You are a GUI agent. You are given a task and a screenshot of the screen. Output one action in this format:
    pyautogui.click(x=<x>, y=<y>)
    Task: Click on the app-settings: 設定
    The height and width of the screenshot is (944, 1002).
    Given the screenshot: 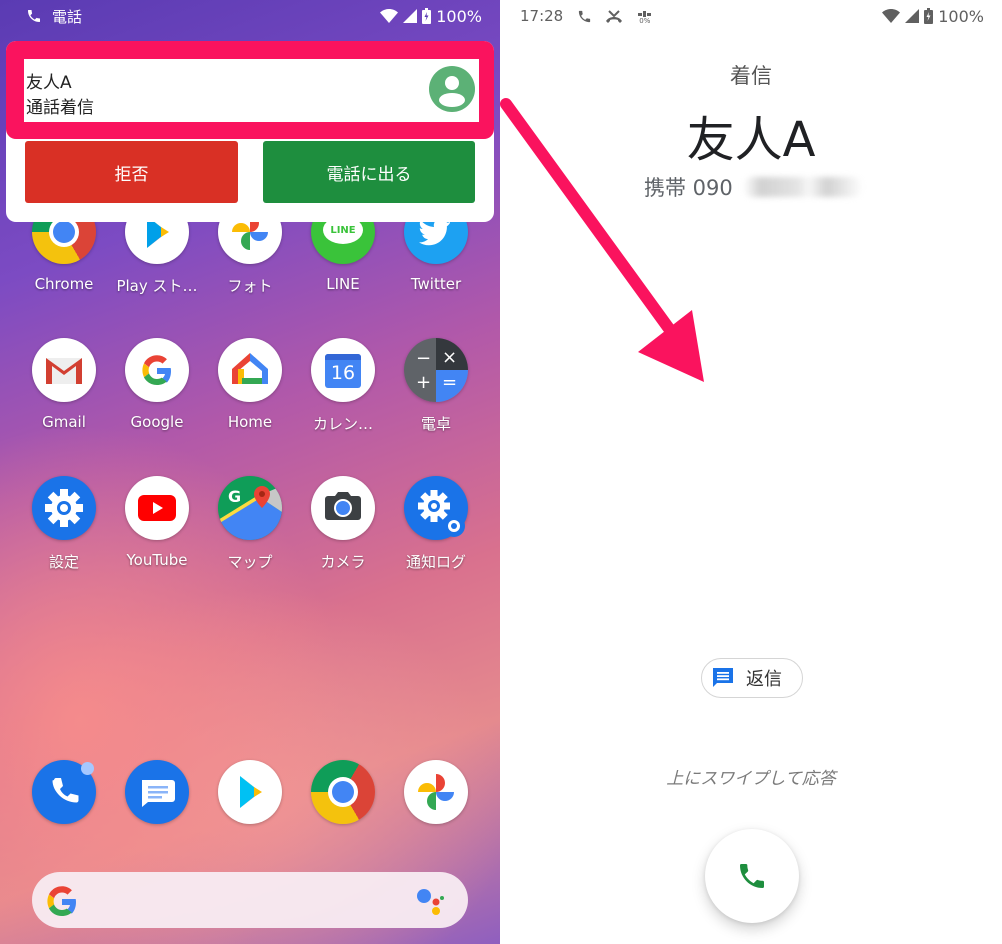 What is the action you would take?
    pyautogui.click(x=64, y=524)
    